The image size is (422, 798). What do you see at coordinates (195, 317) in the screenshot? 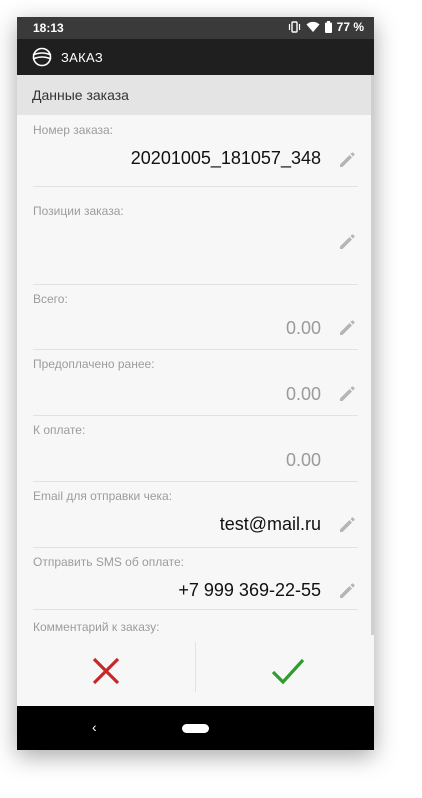
I see `total-field: Всего: 0.00` at bounding box center [195, 317].